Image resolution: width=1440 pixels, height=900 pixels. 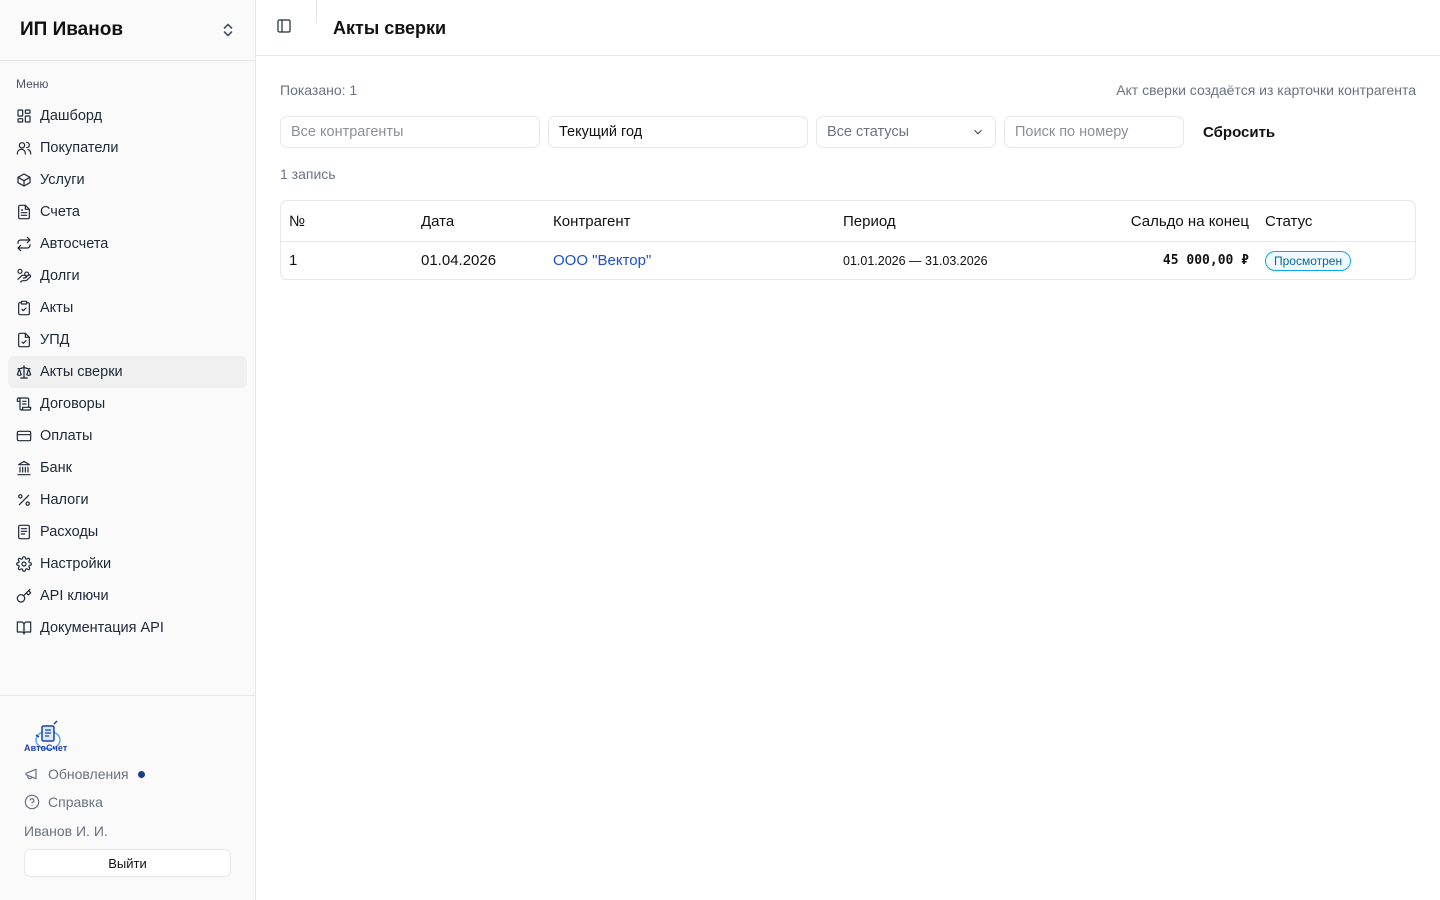 What do you see at coordinates (319, 90) in the screenshot?
I see `shown-count: Показано: 1` at bounding box center [319, 90].